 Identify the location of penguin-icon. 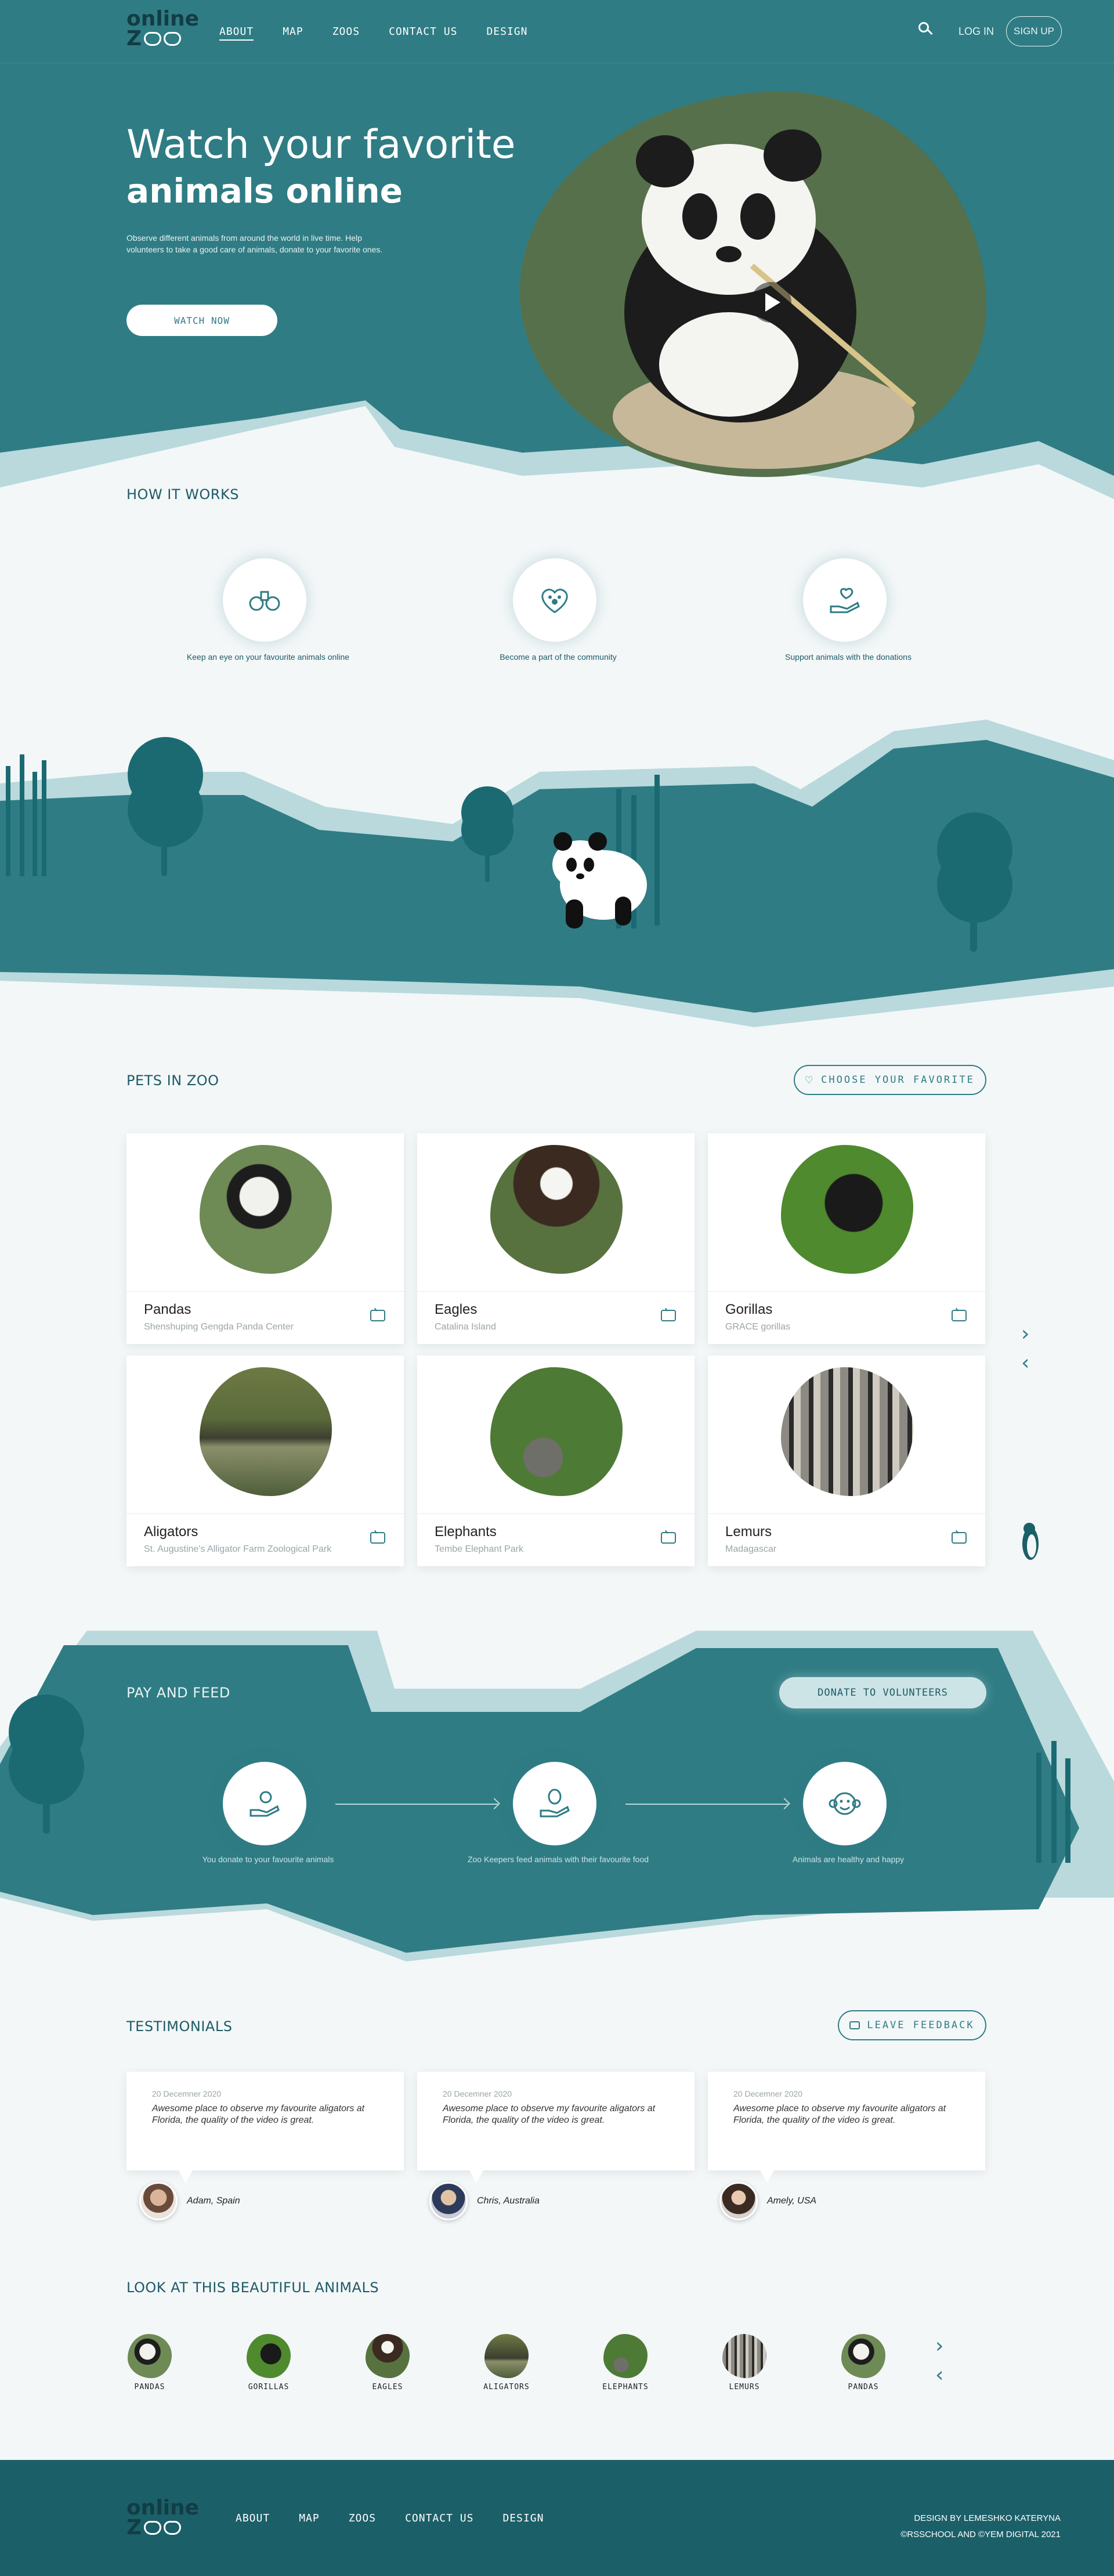
(1030, 1541).